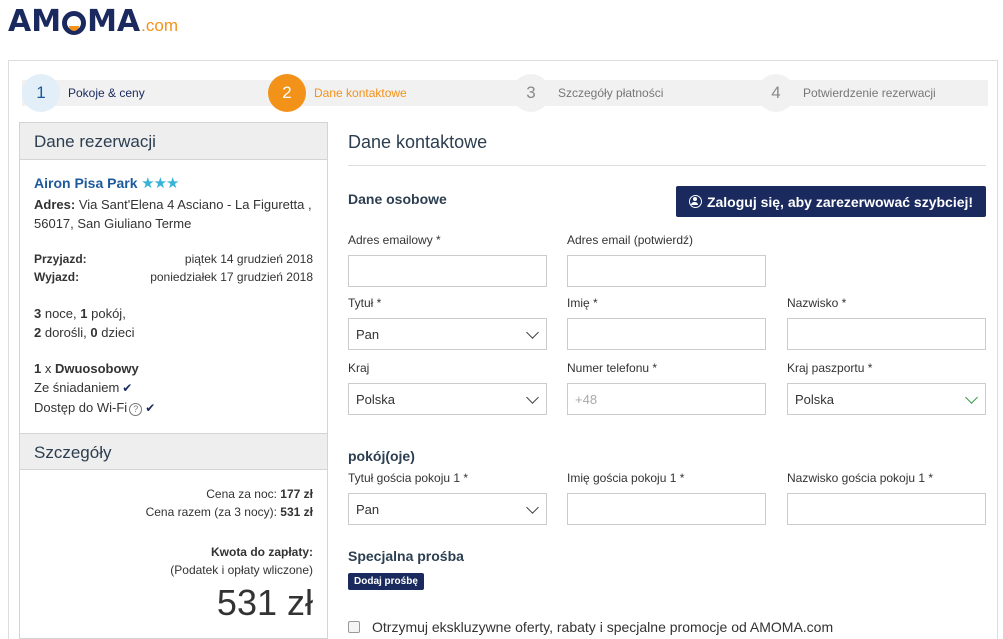 The height and width of the screenshot is (639, 1003). Describe the element at coordinates (296, 512) in the screenshot. I see `price-total-value: 531 zł` at that location.